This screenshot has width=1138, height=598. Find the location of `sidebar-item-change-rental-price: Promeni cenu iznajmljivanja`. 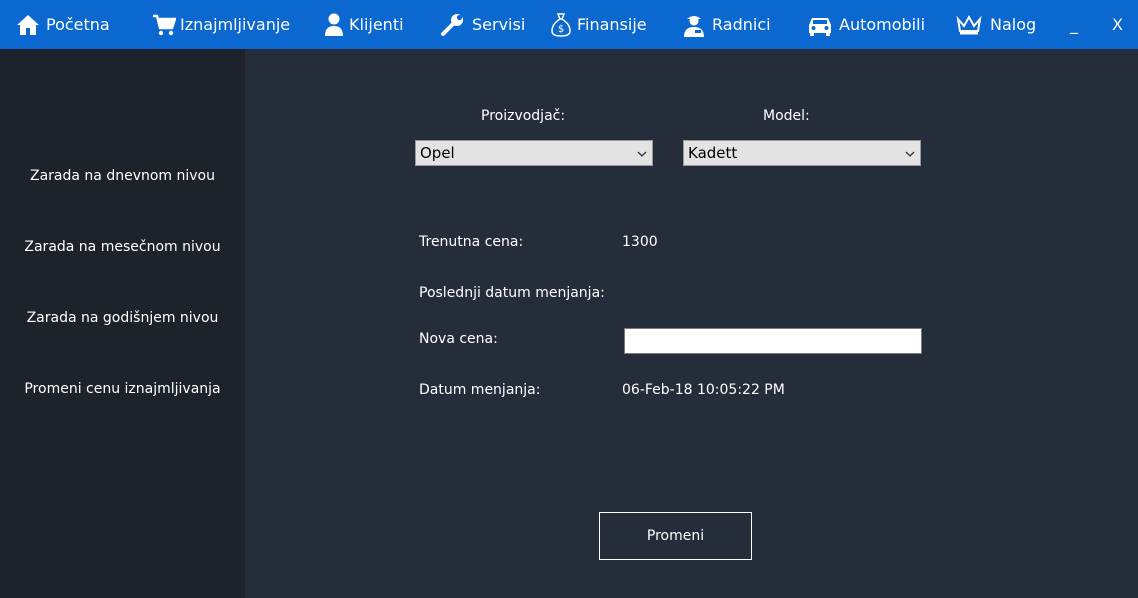

sidebar-item-change-rental-price: Promeni cenu iznajmljivanja is located at coordinates (122, 389).